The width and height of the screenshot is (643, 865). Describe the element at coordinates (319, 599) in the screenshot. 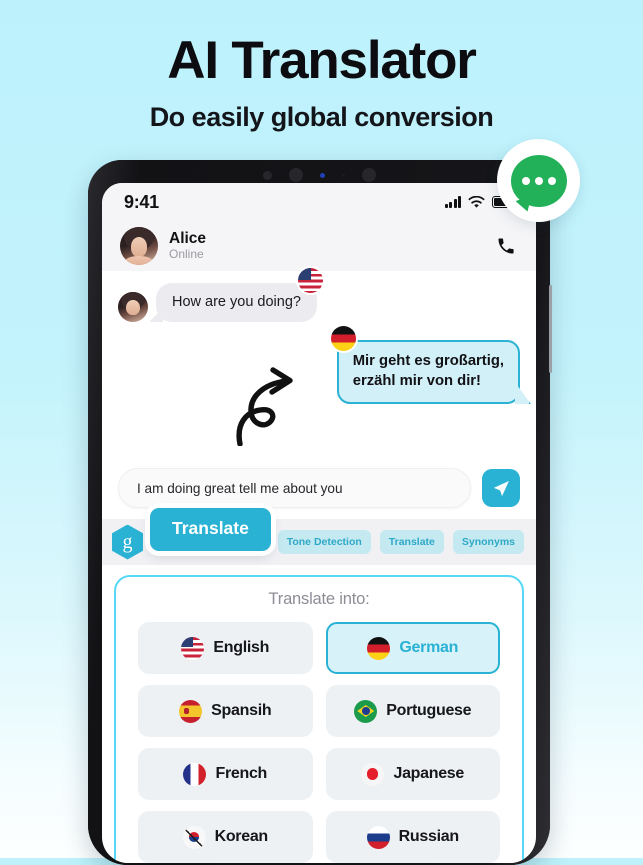

I see `translate-into-title: Translate into:` at that location.